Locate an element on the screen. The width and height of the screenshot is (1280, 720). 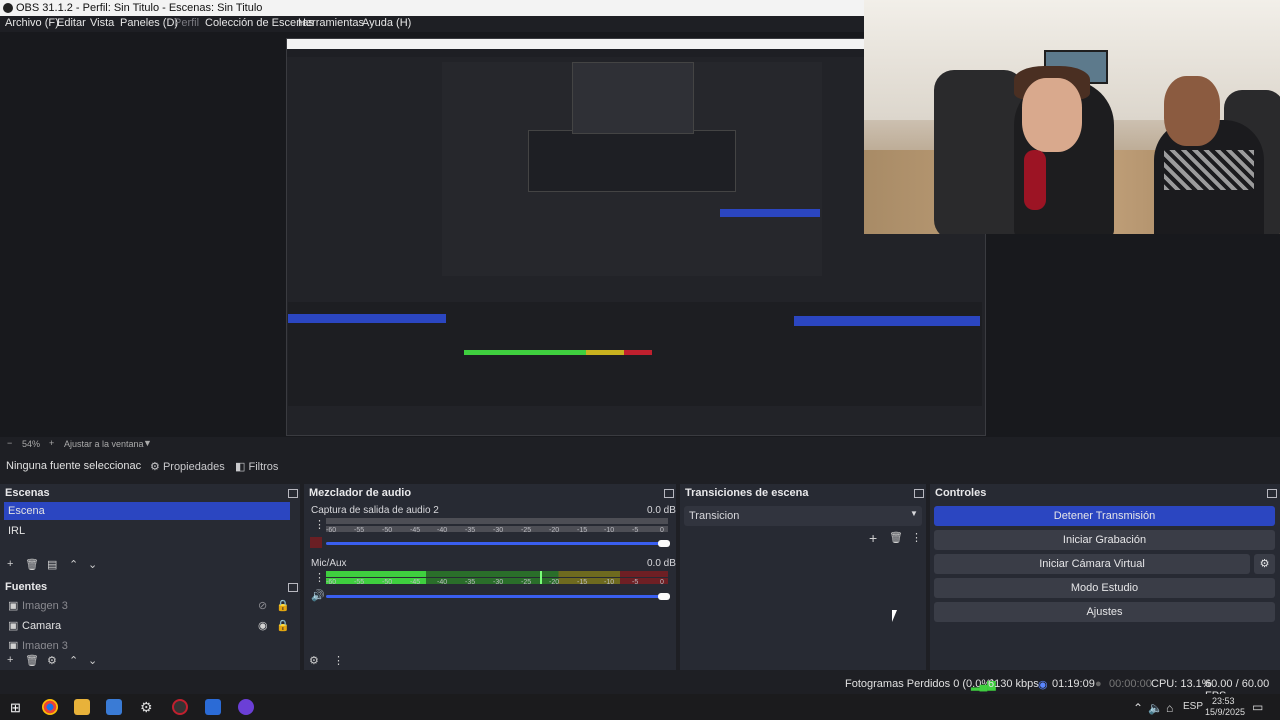
file-explorer-icon is located at coordinates (82, 707).